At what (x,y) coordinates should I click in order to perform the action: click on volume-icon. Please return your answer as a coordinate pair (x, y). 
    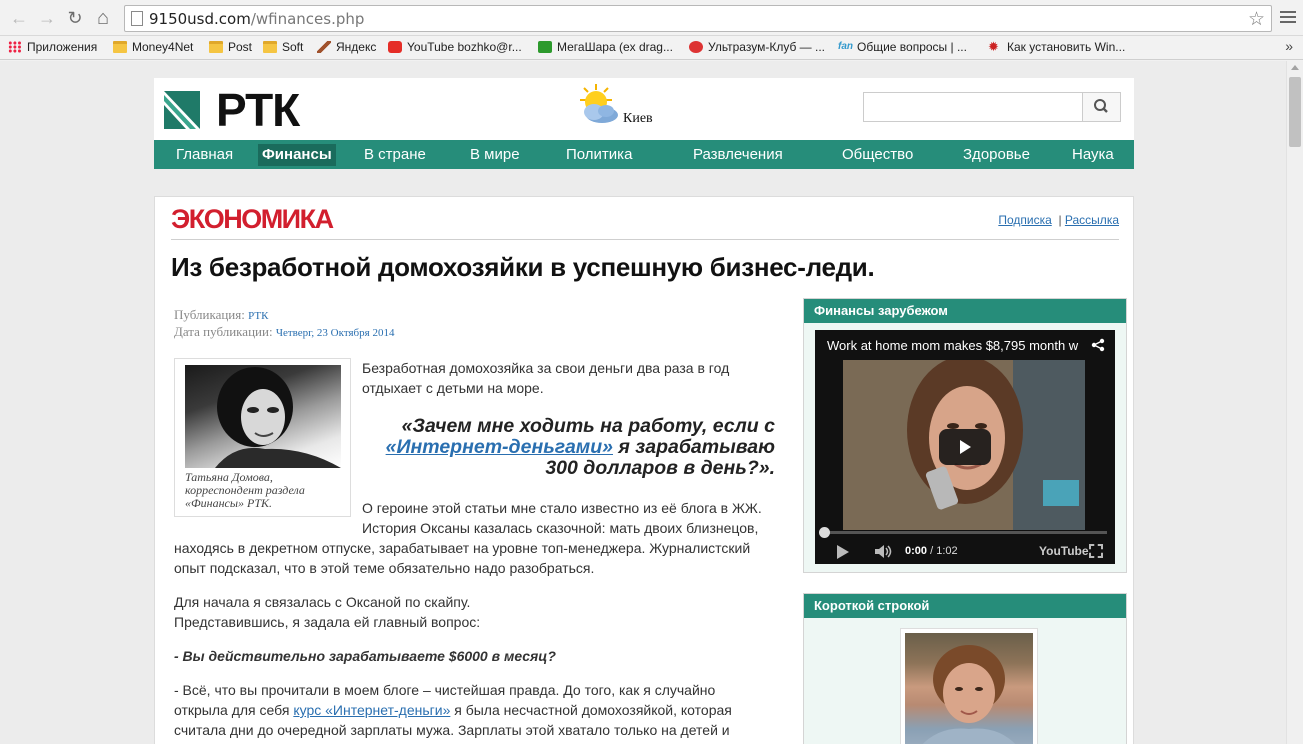
    Looking at the image, I should click on (884, 551).